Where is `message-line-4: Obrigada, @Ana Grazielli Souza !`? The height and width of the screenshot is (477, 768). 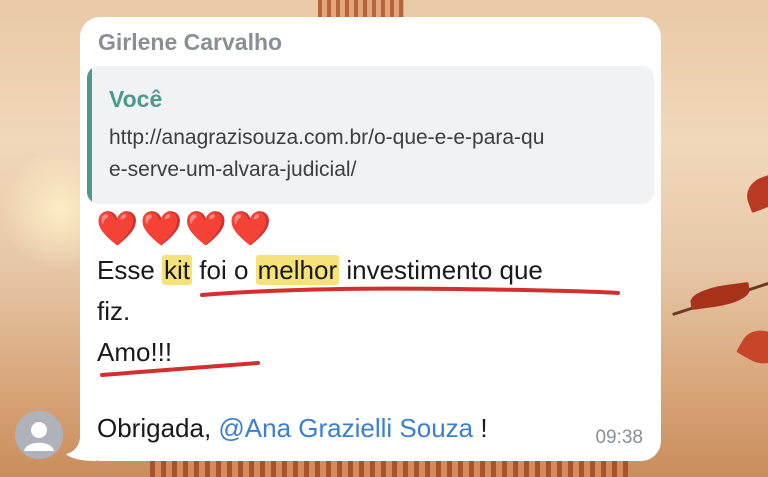 message-line-4: Obrigada, @Ana Grazielli Souza ! is located at coordinates (292, 428).